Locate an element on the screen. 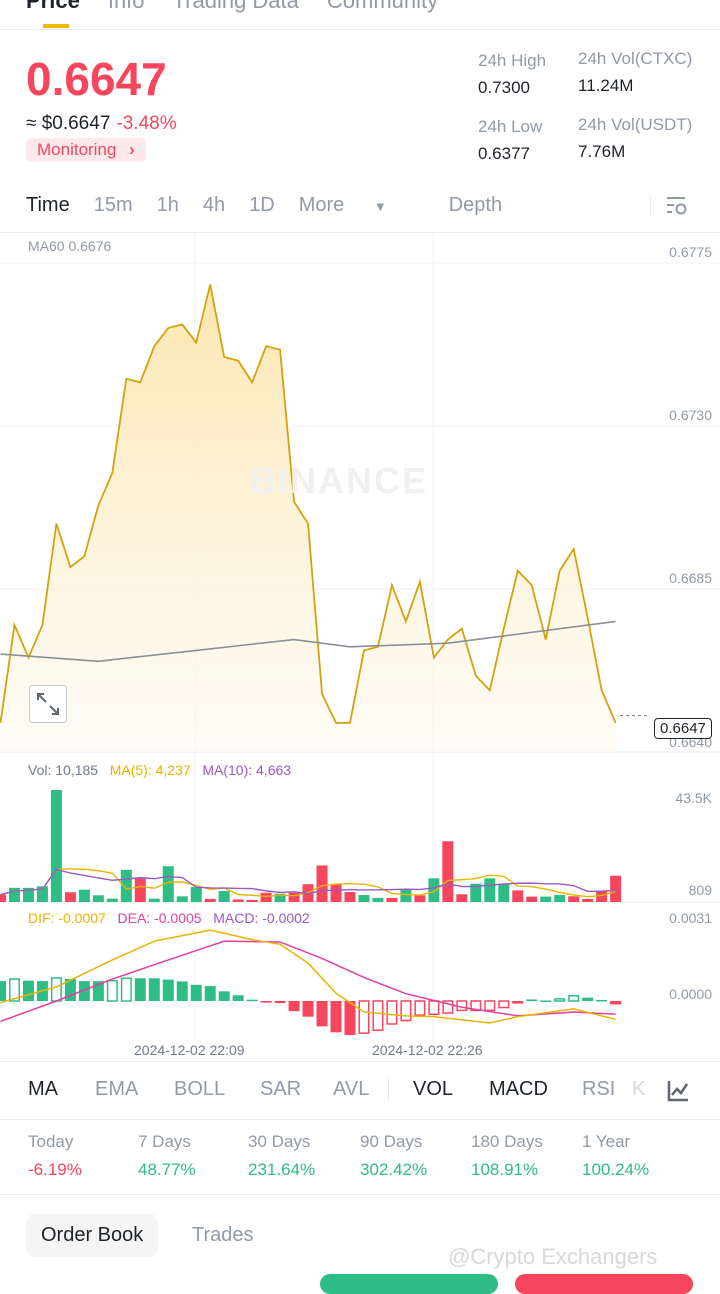 This screenshot has height=1294, width=720. y-tick: 0.6685 is located at coordinates (690, 578).